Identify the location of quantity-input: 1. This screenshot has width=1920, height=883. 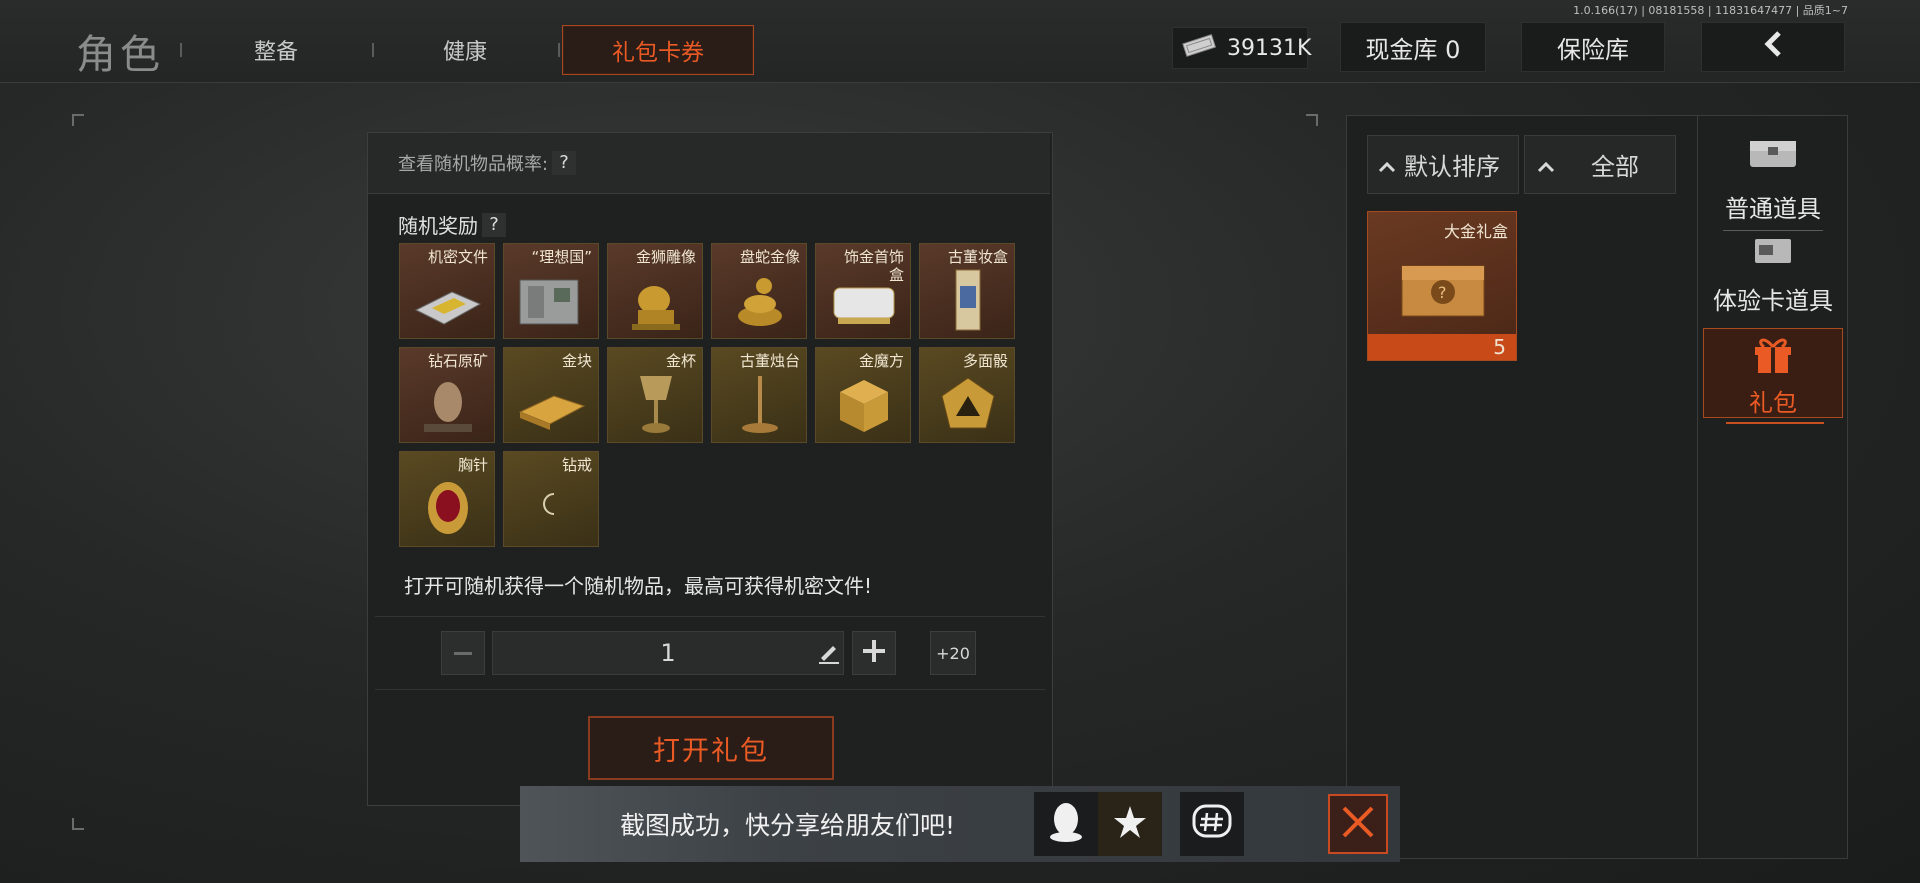
(668, 653).